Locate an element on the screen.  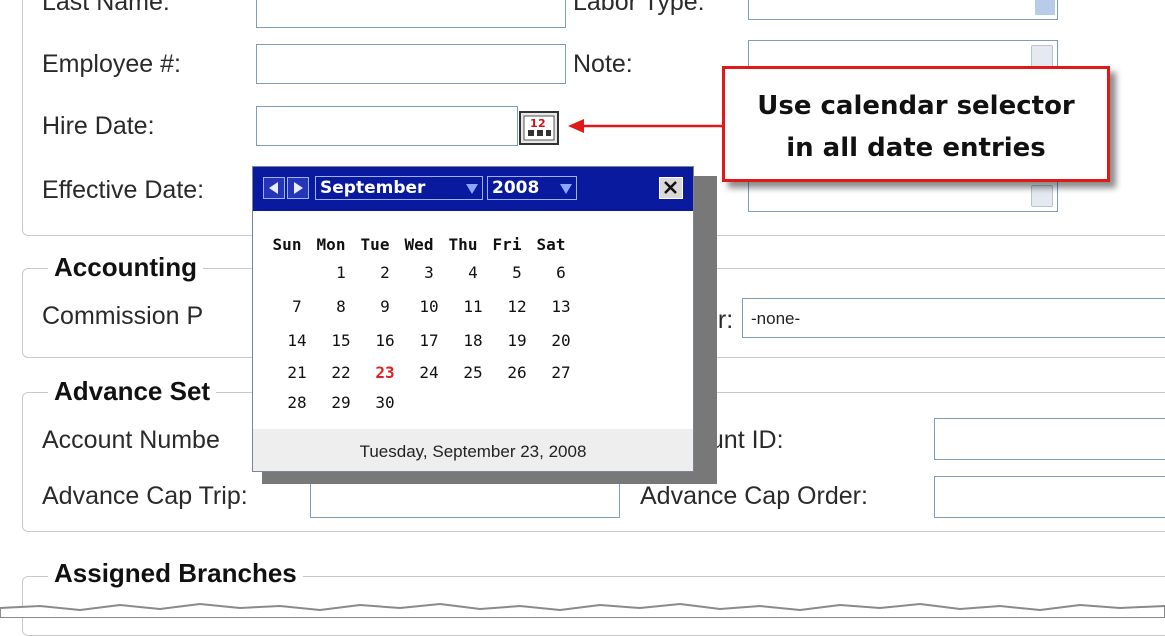
calendar-day: 2 is located at coordinates (385, 272).